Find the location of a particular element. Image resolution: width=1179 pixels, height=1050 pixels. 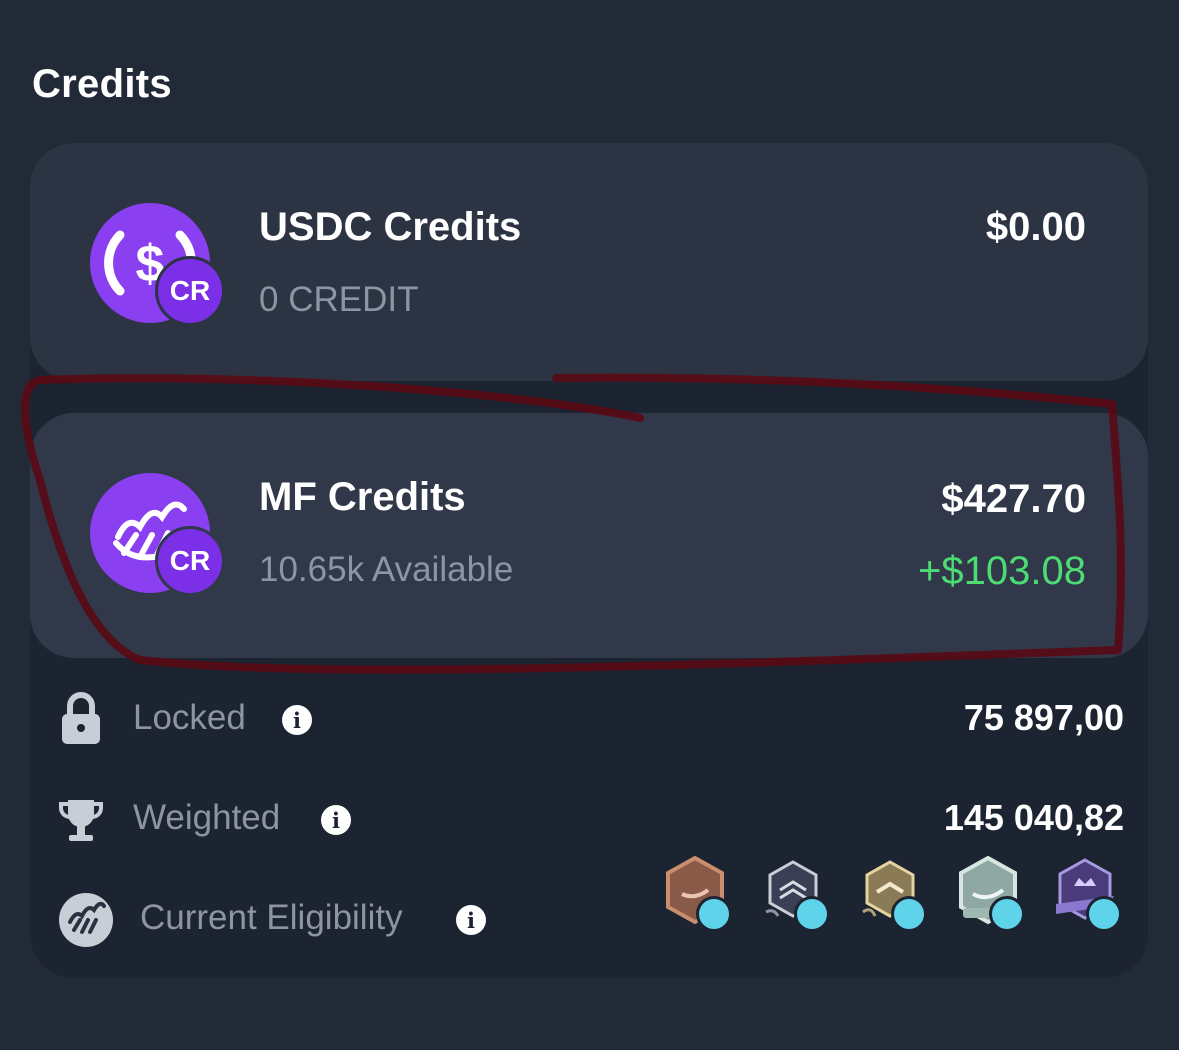

locked-value: 75 897,00 is located at coordinates (1043, 717).